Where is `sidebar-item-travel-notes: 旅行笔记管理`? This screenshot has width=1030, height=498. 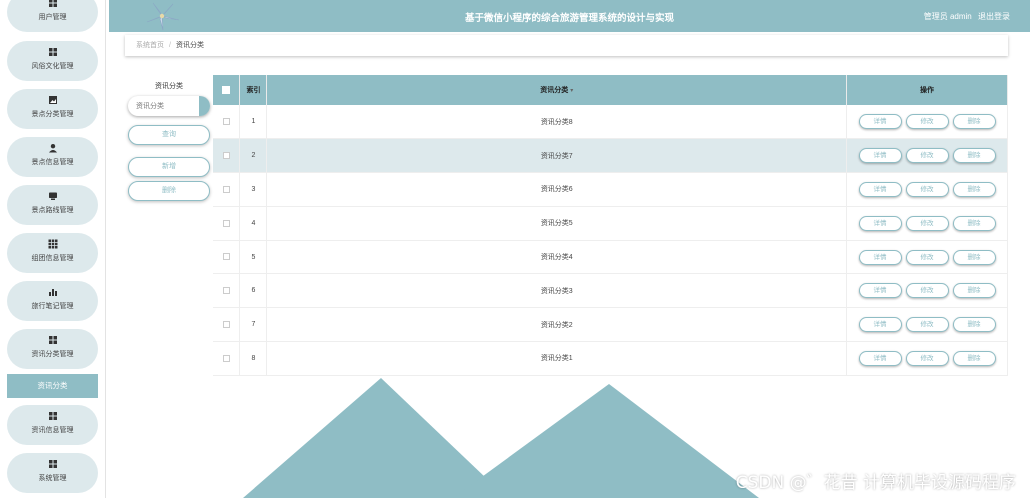 sidebar-item-travel-notes: 旅行笔记管理 is located at coordinates (52, 301).